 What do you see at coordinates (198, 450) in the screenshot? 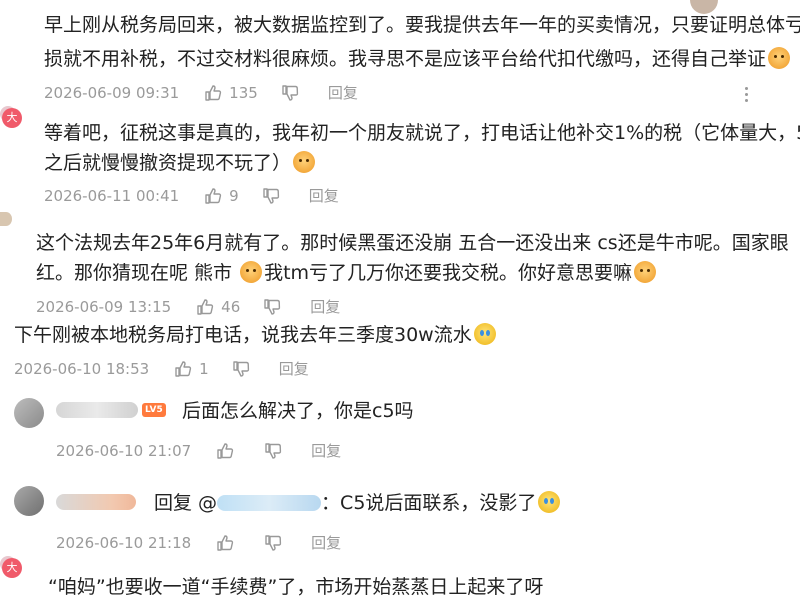
I see `comment-meta: 2026-06-10 21:07 回复` at bounding box center [198, 450].